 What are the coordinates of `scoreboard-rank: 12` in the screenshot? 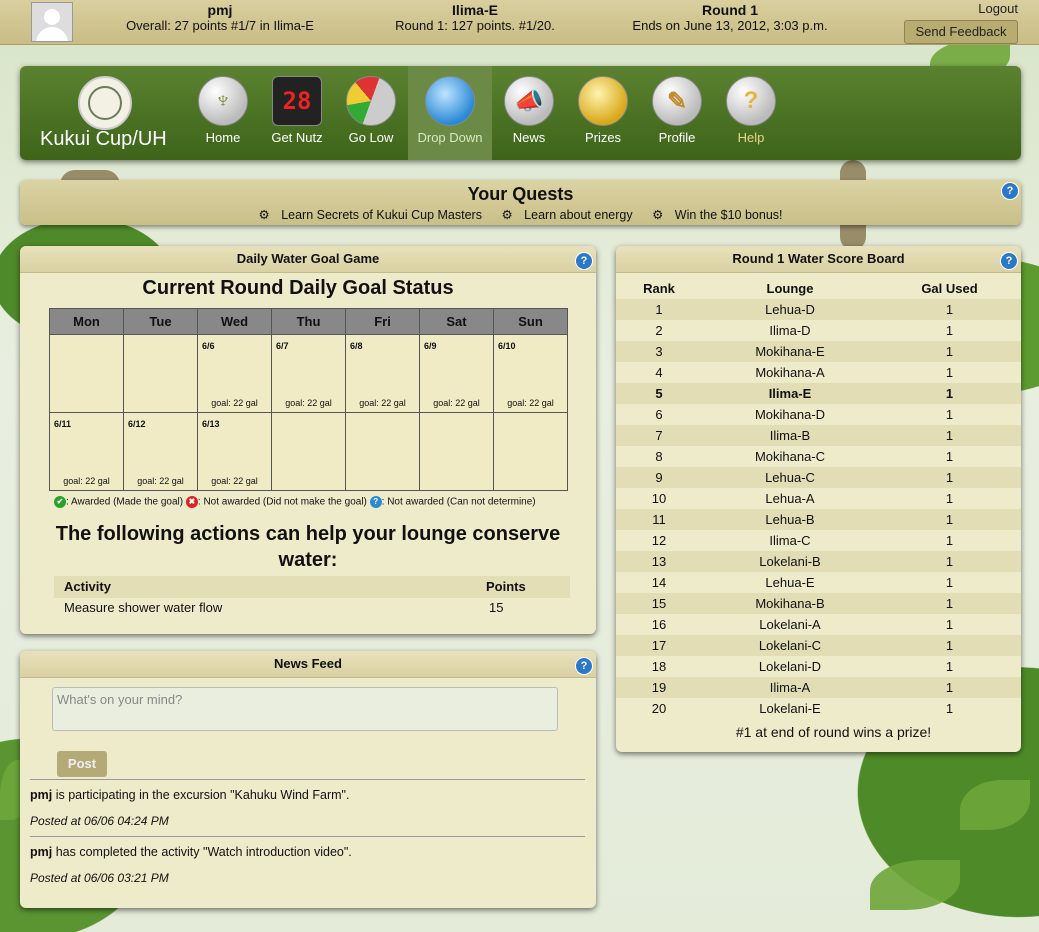 It's located at (659, 540).